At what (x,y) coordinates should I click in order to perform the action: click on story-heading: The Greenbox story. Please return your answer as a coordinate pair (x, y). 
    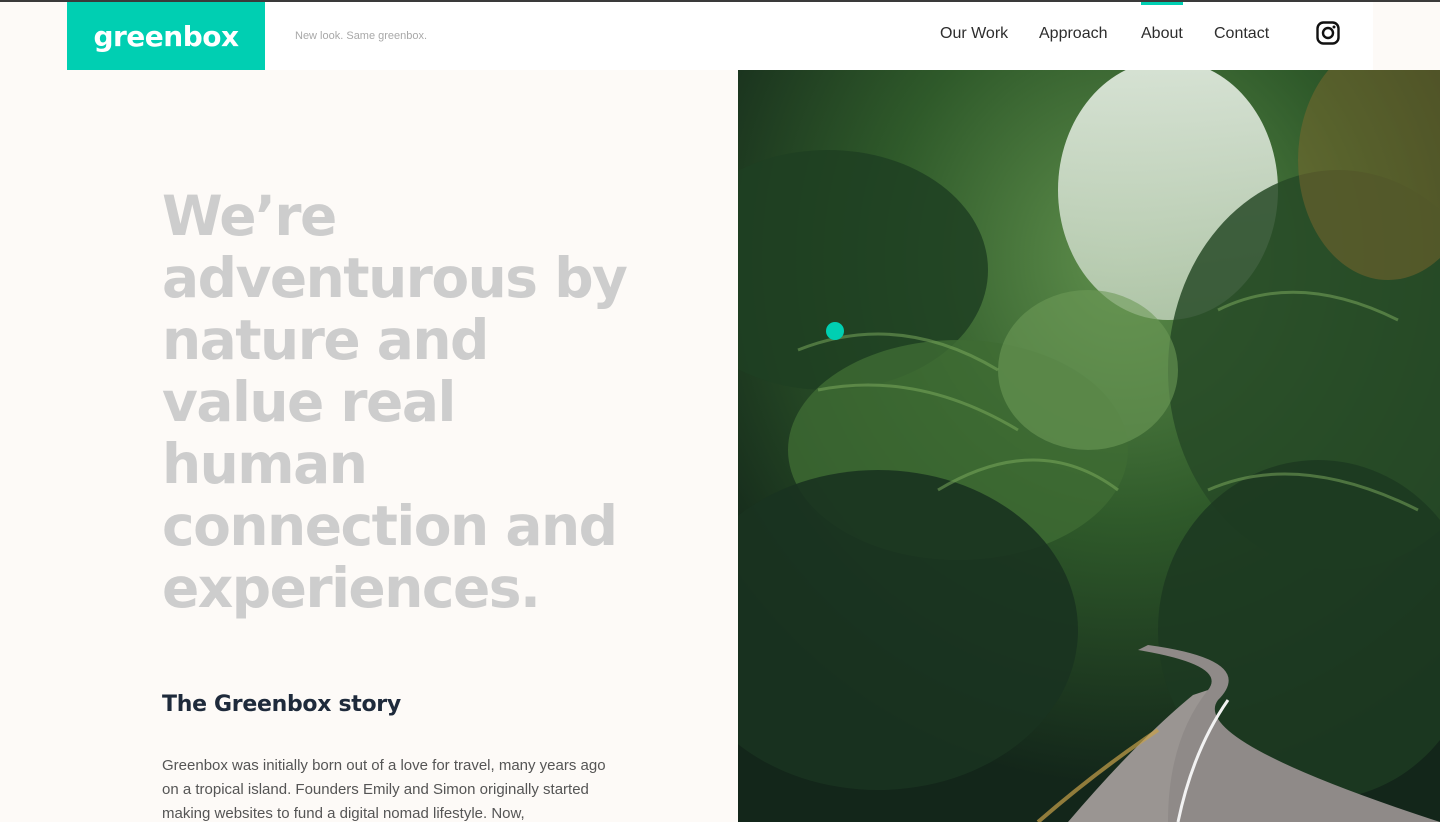
    Looking at the image, I should click on (281, 704).